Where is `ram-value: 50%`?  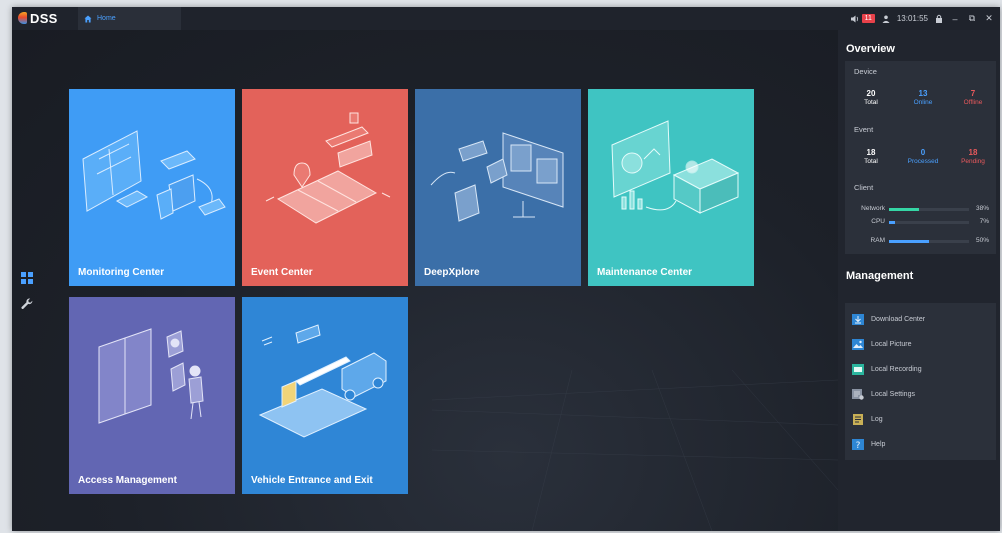
ram-value: 50% is located at coordinates (982, 240).